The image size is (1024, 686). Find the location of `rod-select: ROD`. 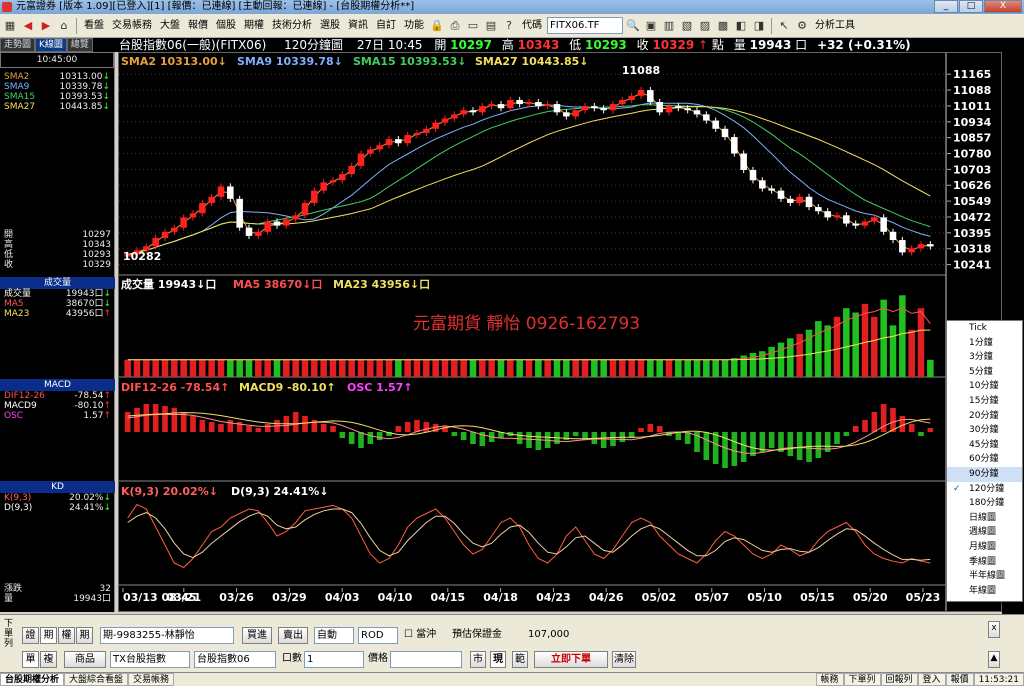

rod-select: ROD is located at coordinates (378, 635).